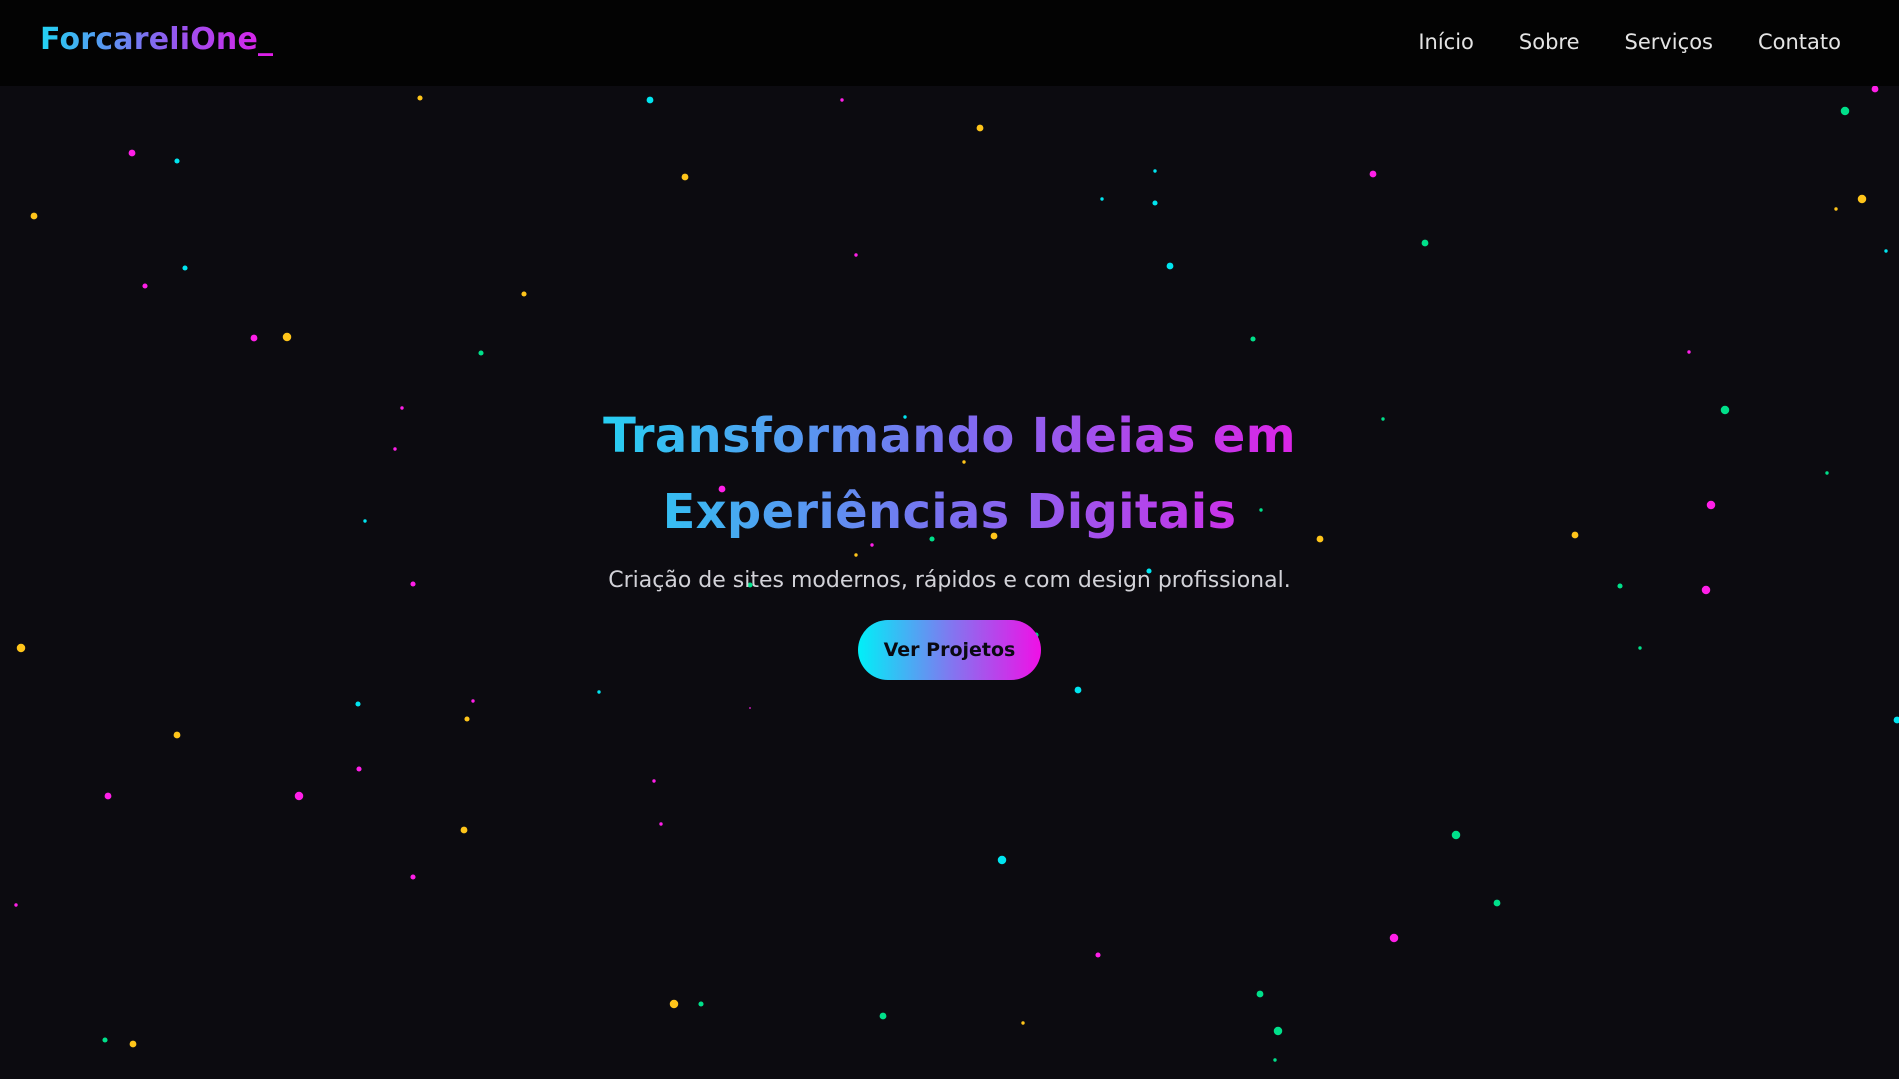  I want to click on site-logo: ForcareliOne_, so click(156, 39).